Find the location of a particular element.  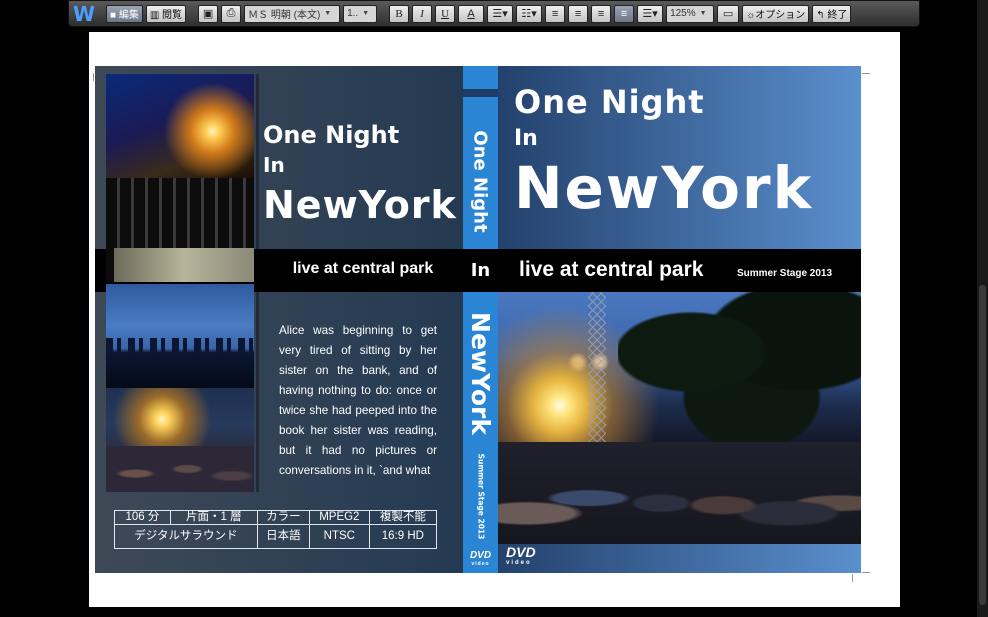

stage-truss is located at coordinates (597, 367).